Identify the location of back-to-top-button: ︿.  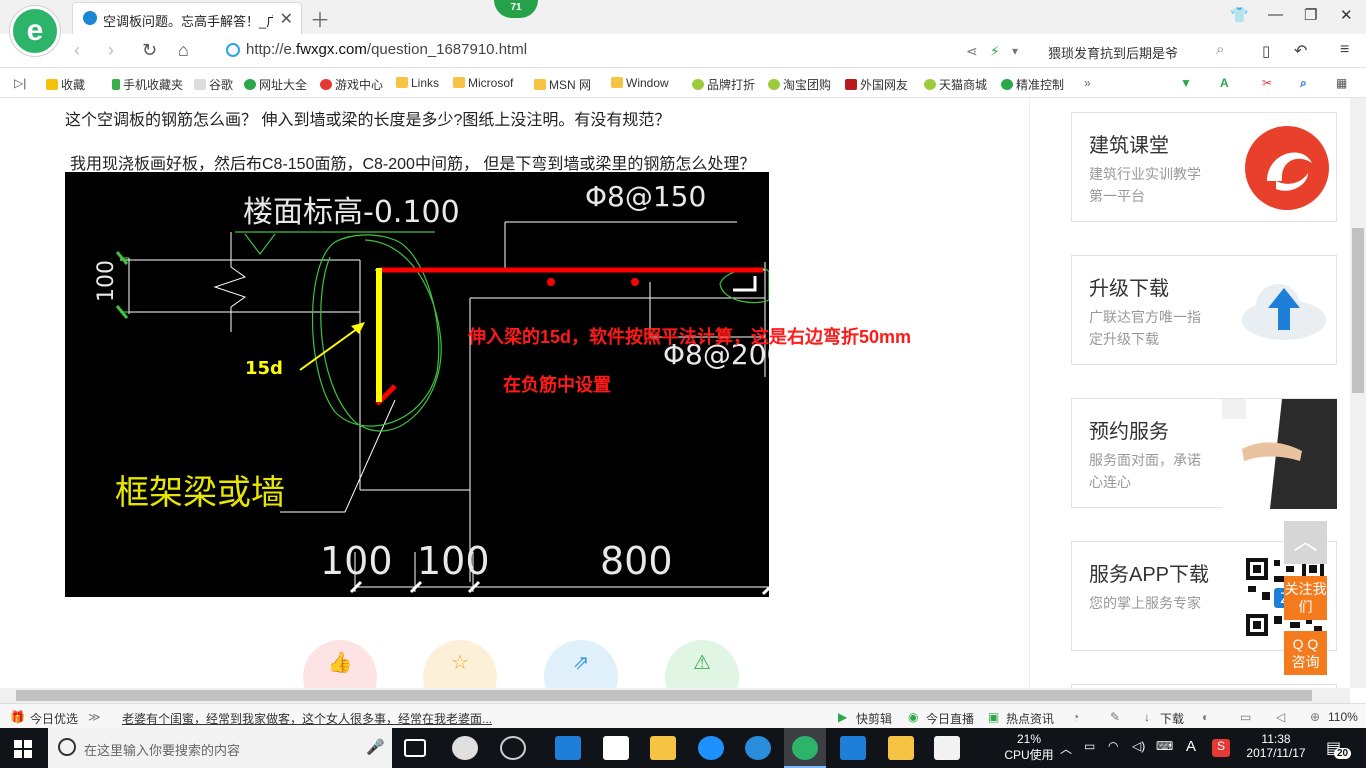
(1305, 542).